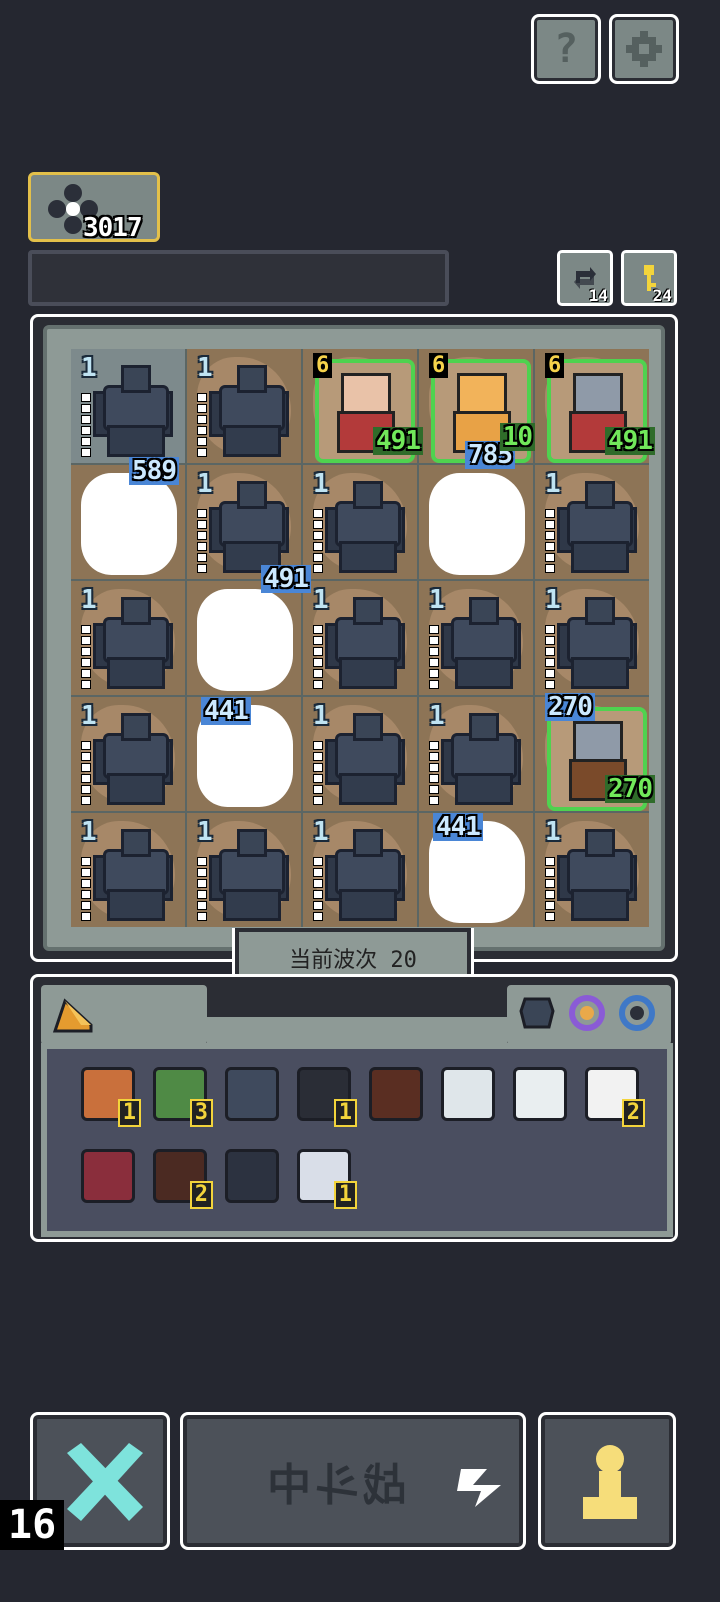 The image size is (720, 1602). Describe the element at coordinates (477, 409) in the screenshot. I see `board-cell: 6 785 10` at that location.